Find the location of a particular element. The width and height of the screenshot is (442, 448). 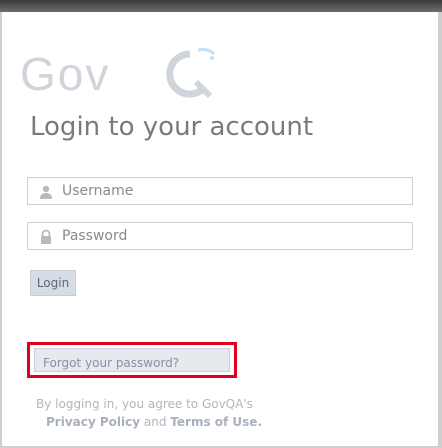

logo-text: Gov is located at coordinates (65, 74).